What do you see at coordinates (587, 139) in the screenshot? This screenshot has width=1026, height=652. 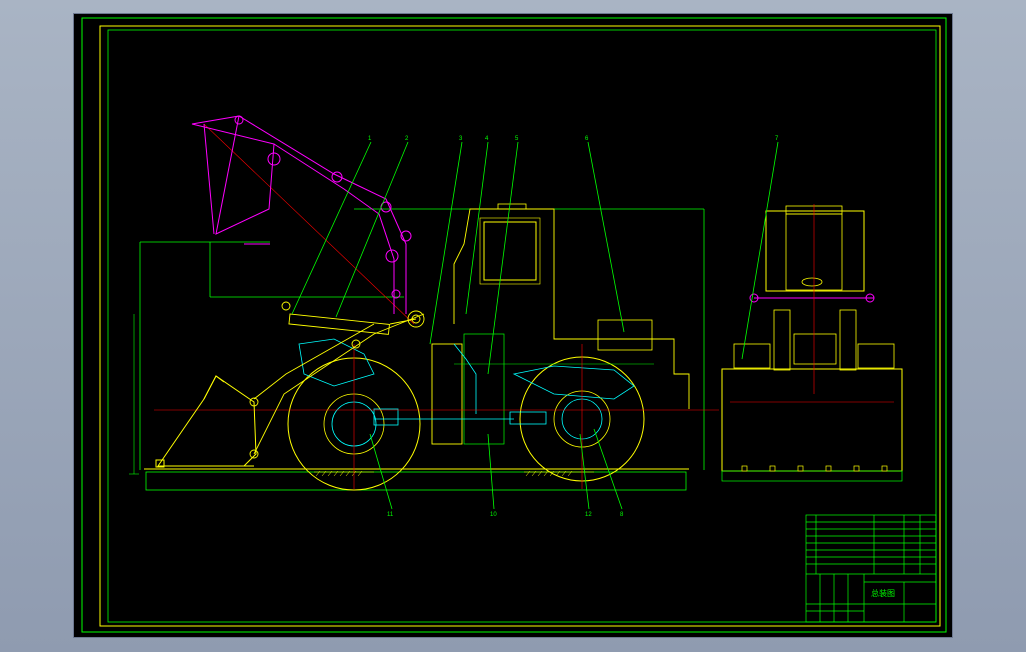 I see `part-number-6: 6` at bounding box center [587, 139].